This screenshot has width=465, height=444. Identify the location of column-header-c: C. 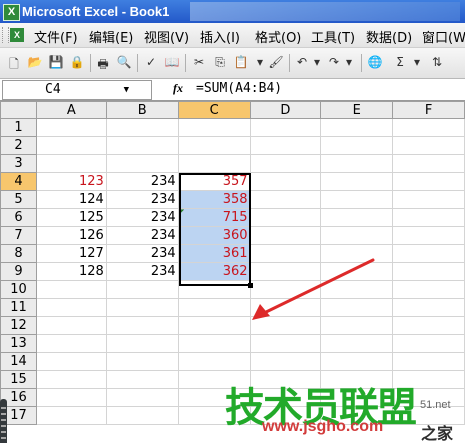
(214, 110).